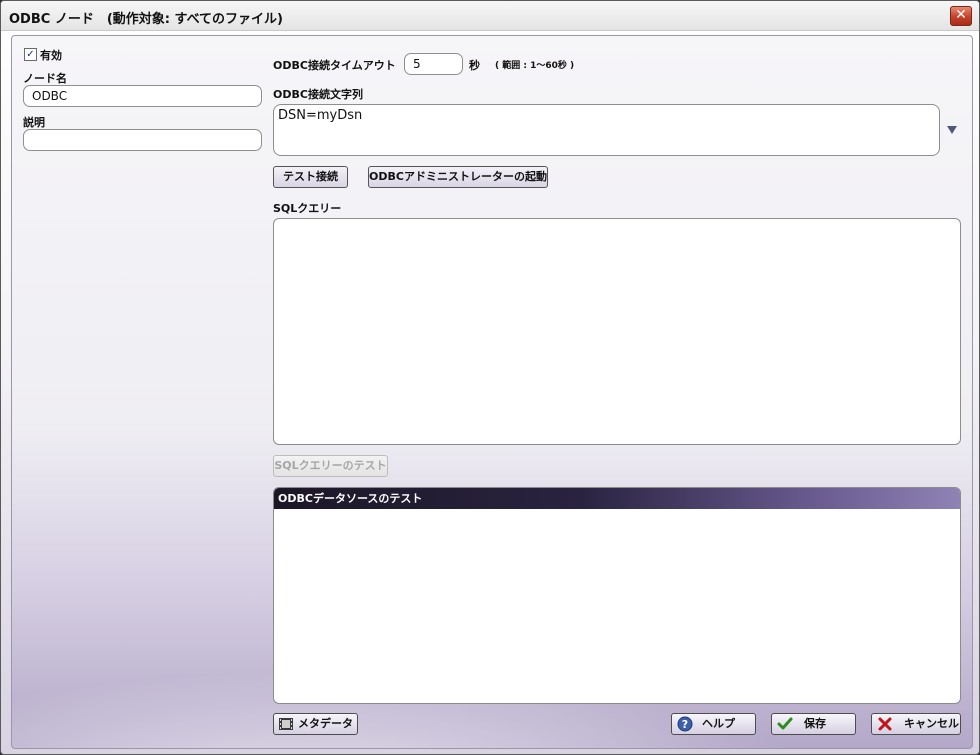 The height and width of the screenshot is (755, 980). What do you see at coordinates (617, 498) in the screenshot?
I see `datasource-test-header: ODBCデータソースのテスト` at bounding box center [617, 498].